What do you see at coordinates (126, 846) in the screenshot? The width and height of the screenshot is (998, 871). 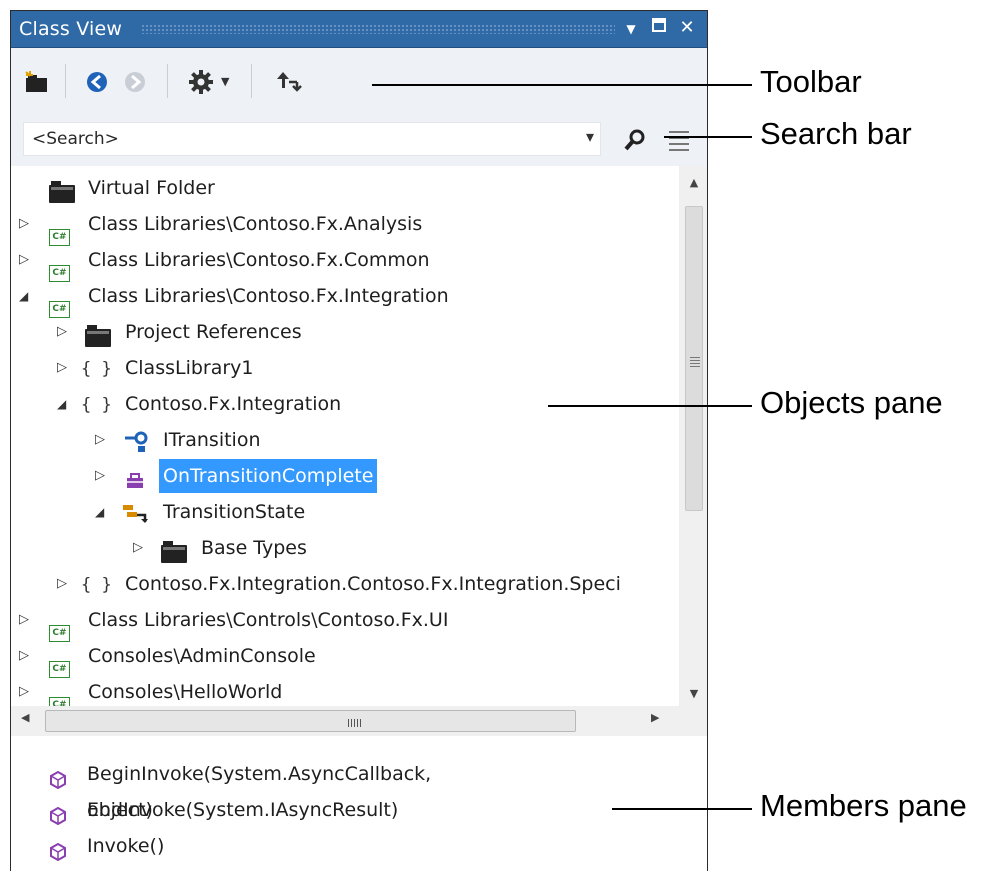 I see `member-label: Invoke()` at bounding box center [126, 846].